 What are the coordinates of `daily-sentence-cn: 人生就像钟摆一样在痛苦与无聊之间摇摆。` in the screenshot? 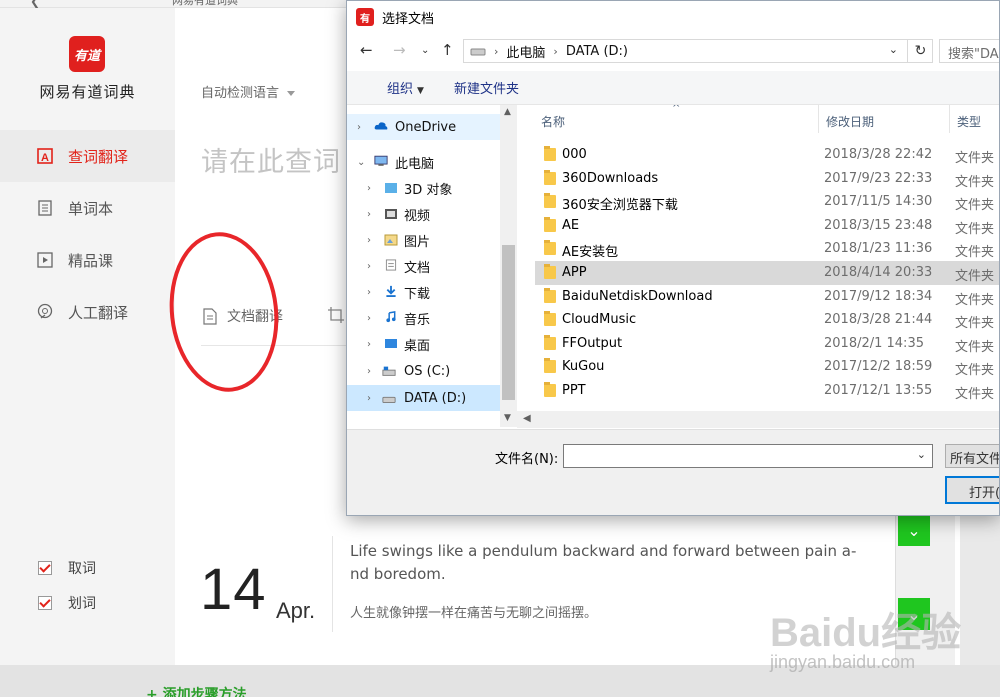 It's located at (474, 613).